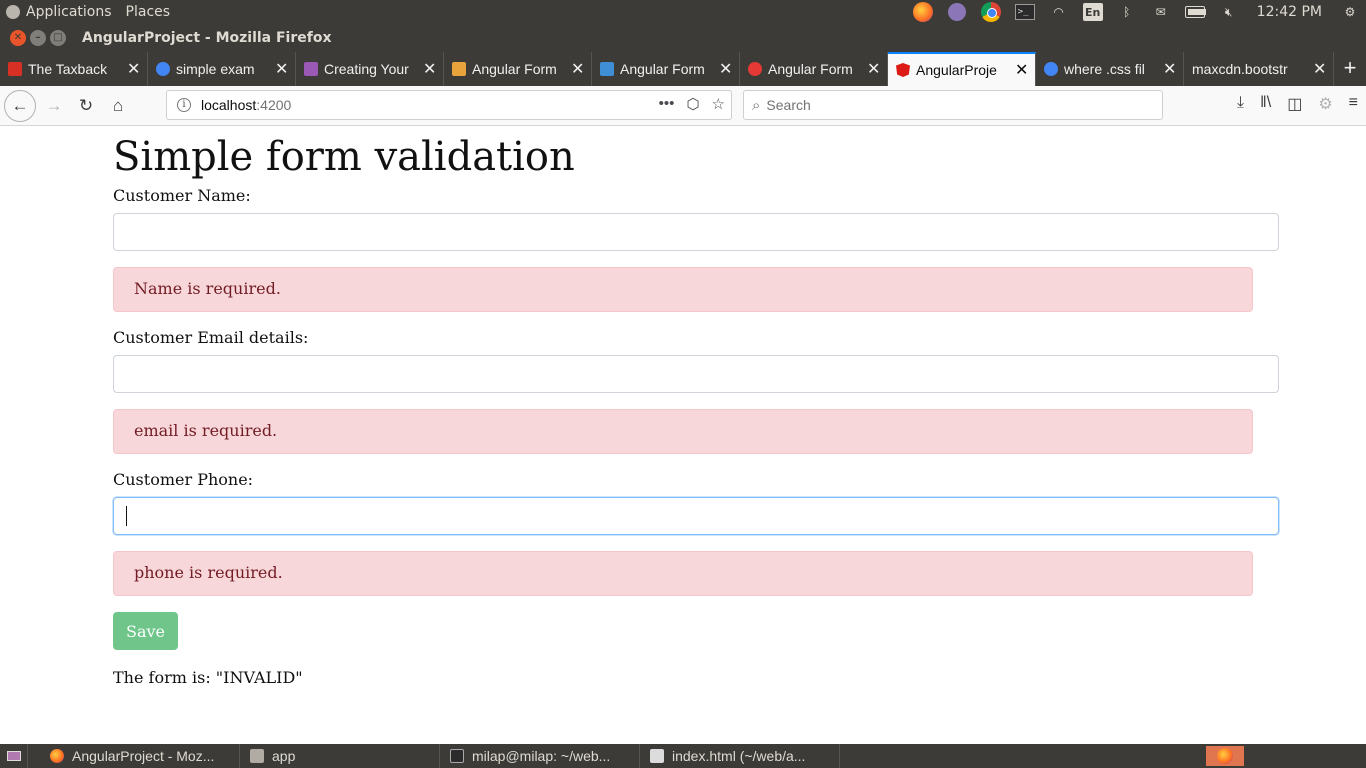 This screenshot has height=768, width=1366. I want to click on applications-label: Applications, so click(69, 12).